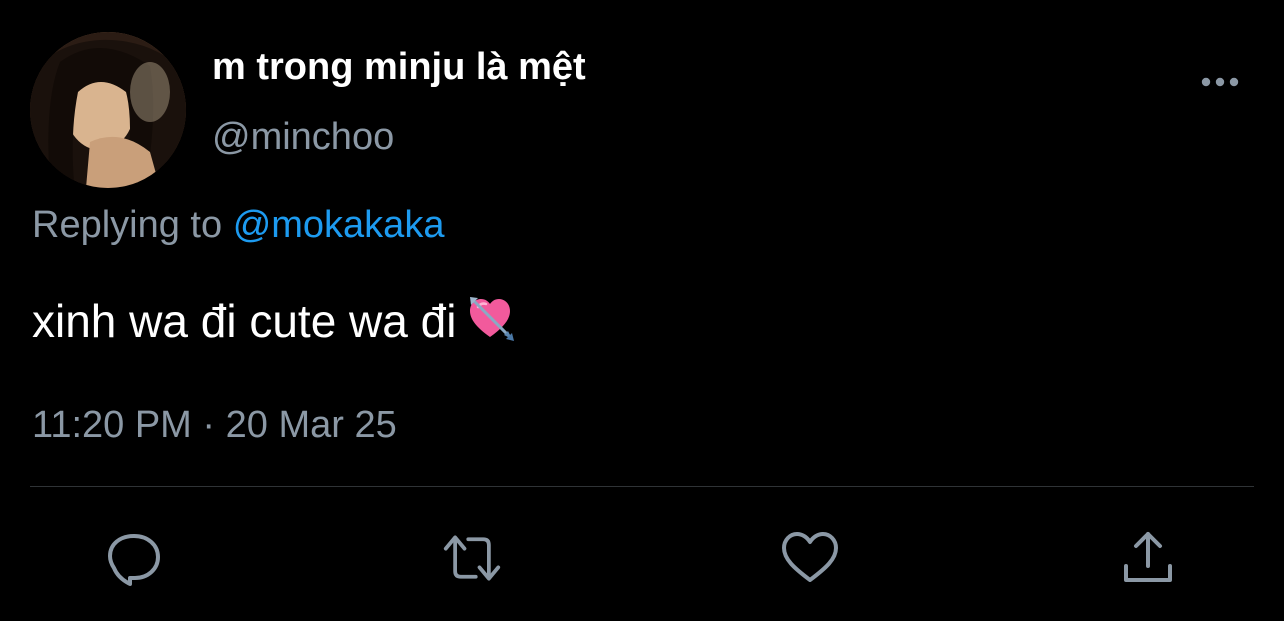  I want to click on like-icon, so click(810, 557).